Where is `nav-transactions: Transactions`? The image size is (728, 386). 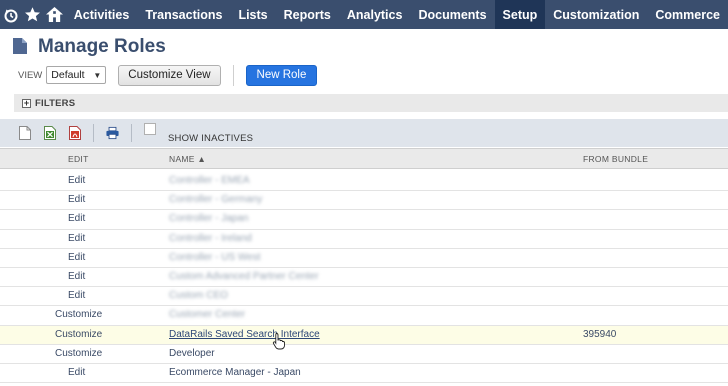
nav-transactions: Transactions is located at coordinates (183, 14).